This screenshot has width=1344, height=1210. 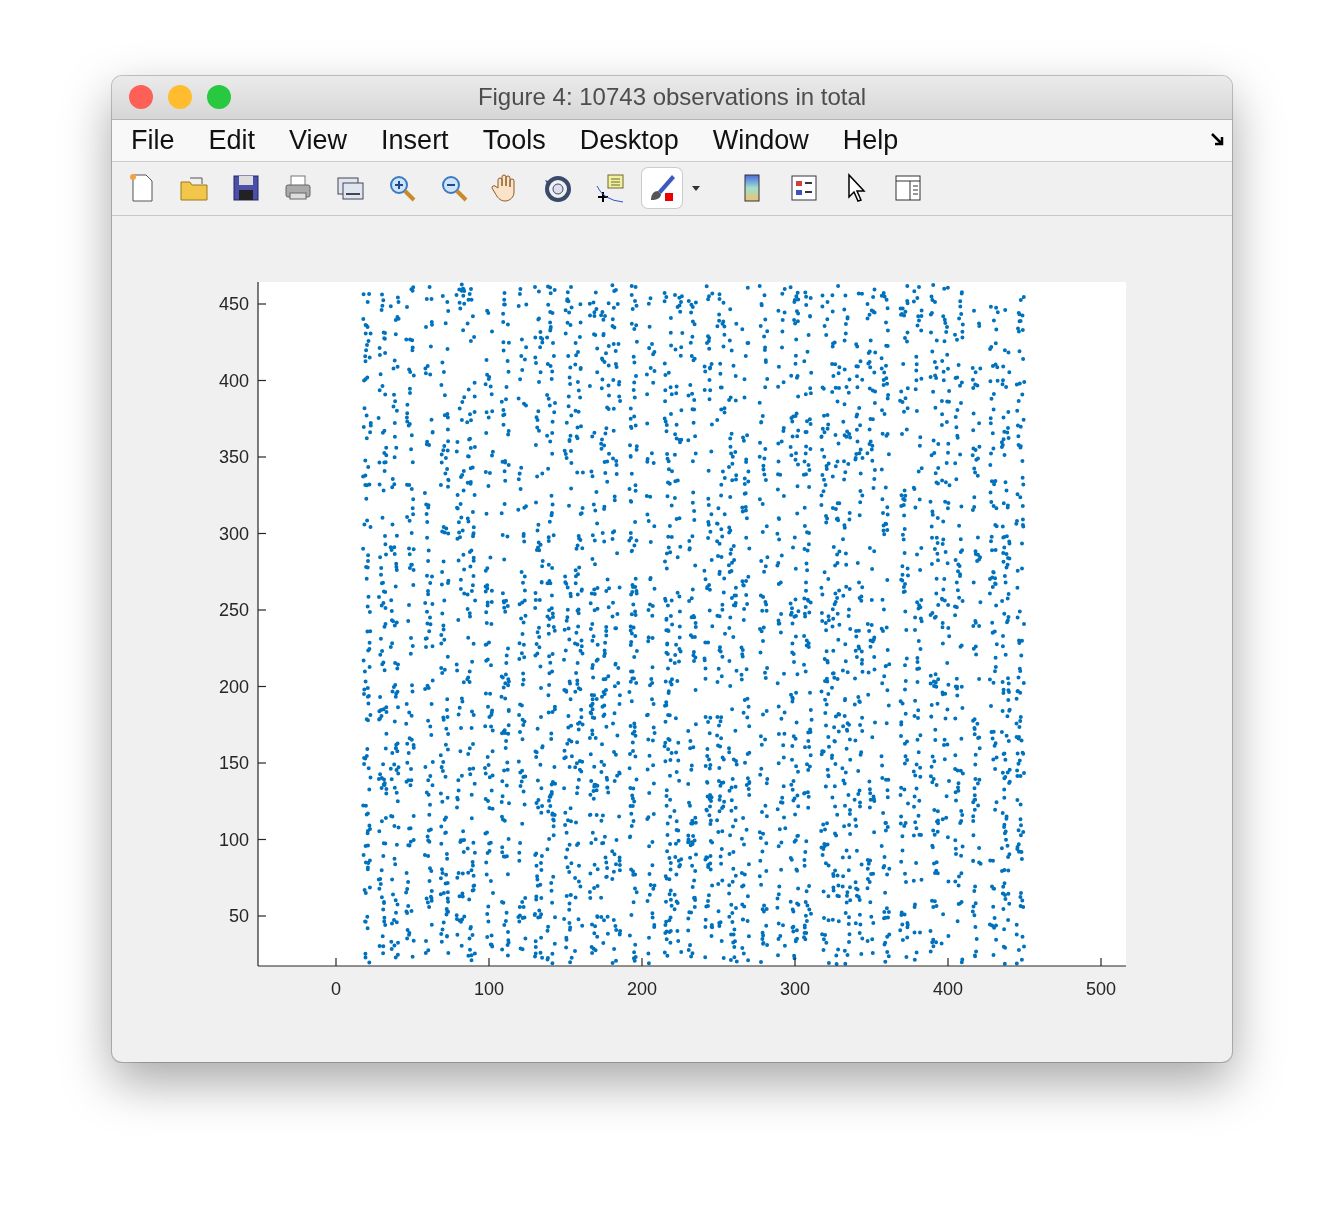 I want to click on y-tick-label: 150, so click(x=233, y=763).